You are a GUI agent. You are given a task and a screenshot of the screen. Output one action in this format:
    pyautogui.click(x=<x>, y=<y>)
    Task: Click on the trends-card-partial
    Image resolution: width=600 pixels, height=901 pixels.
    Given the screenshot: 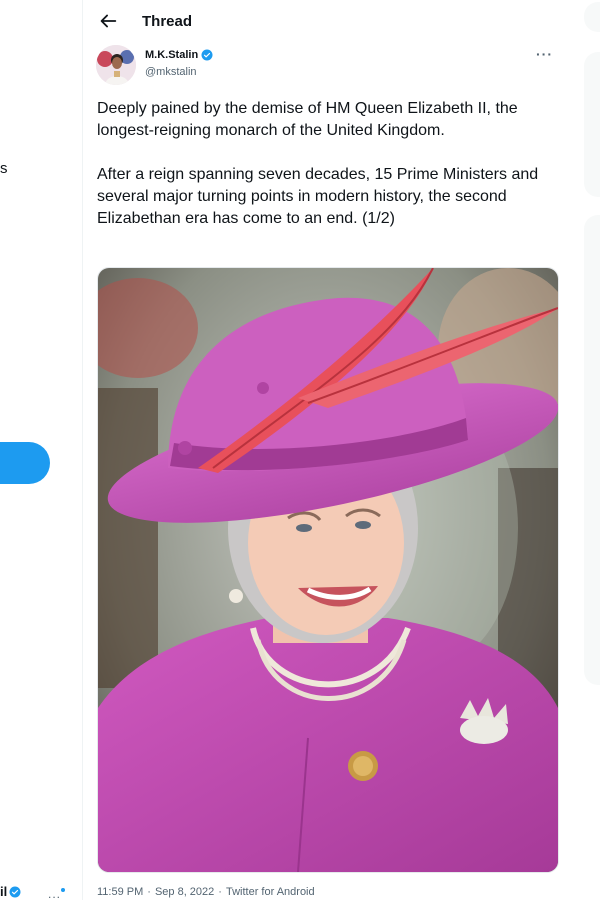 What is the action you would take?
    pyautogui.click(x=592, y=124)
    